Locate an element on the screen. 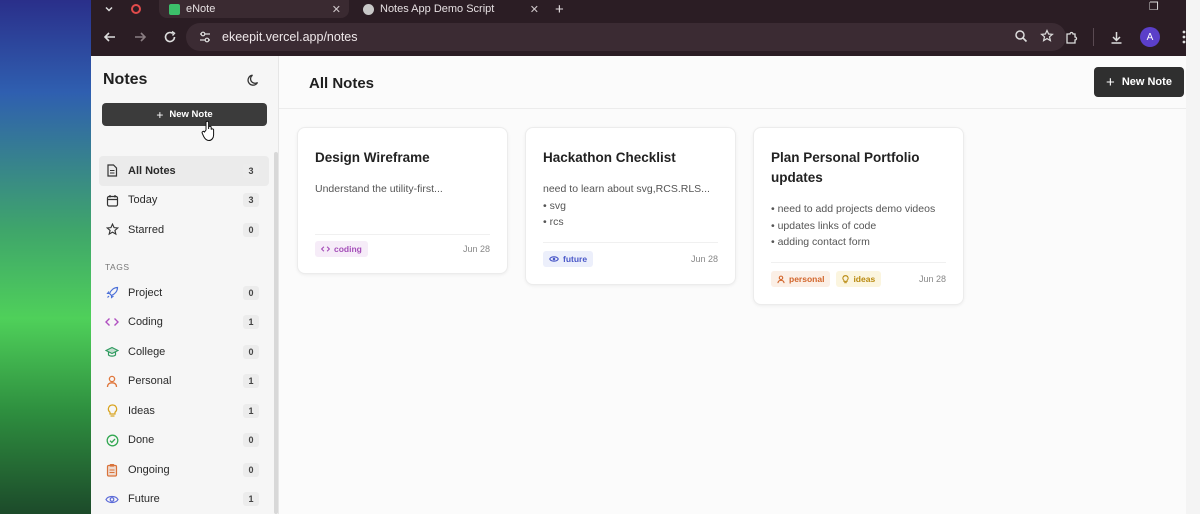  back-button is located at coordinates (110, 37).